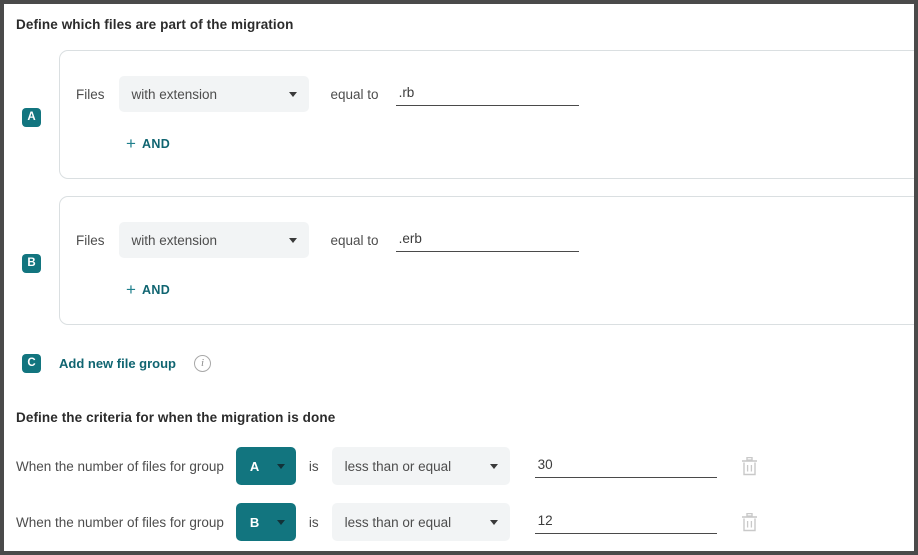 Image resolution: width=918 pixels, height=555 pixels. I want to click on criteria-group-select-1: B, so click(265, 522).